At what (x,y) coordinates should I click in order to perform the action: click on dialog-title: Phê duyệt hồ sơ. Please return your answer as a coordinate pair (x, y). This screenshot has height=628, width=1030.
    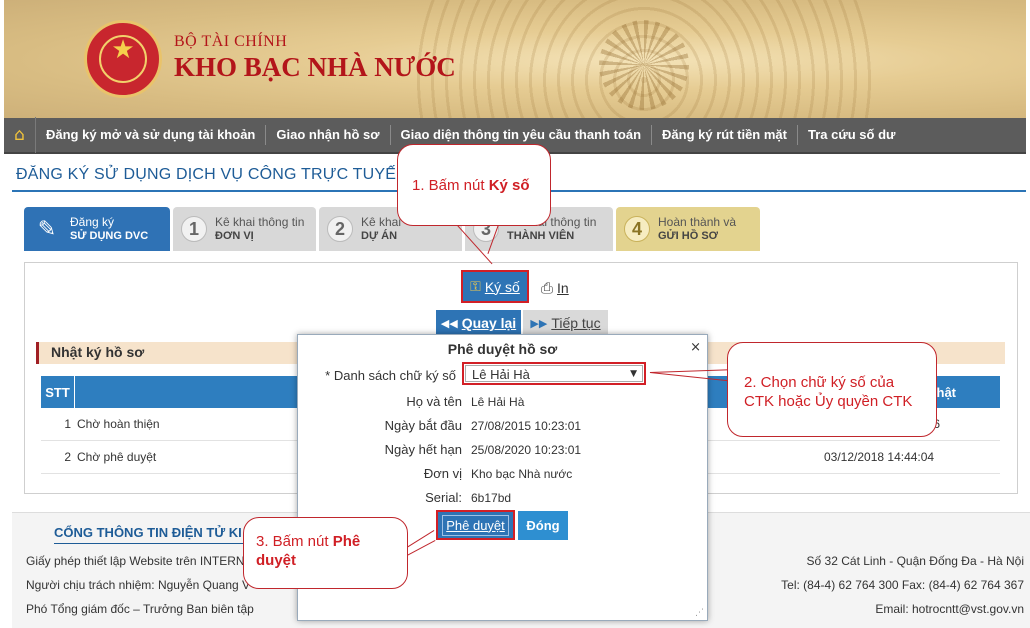
    Looking at the image, I should click on (502, 349).